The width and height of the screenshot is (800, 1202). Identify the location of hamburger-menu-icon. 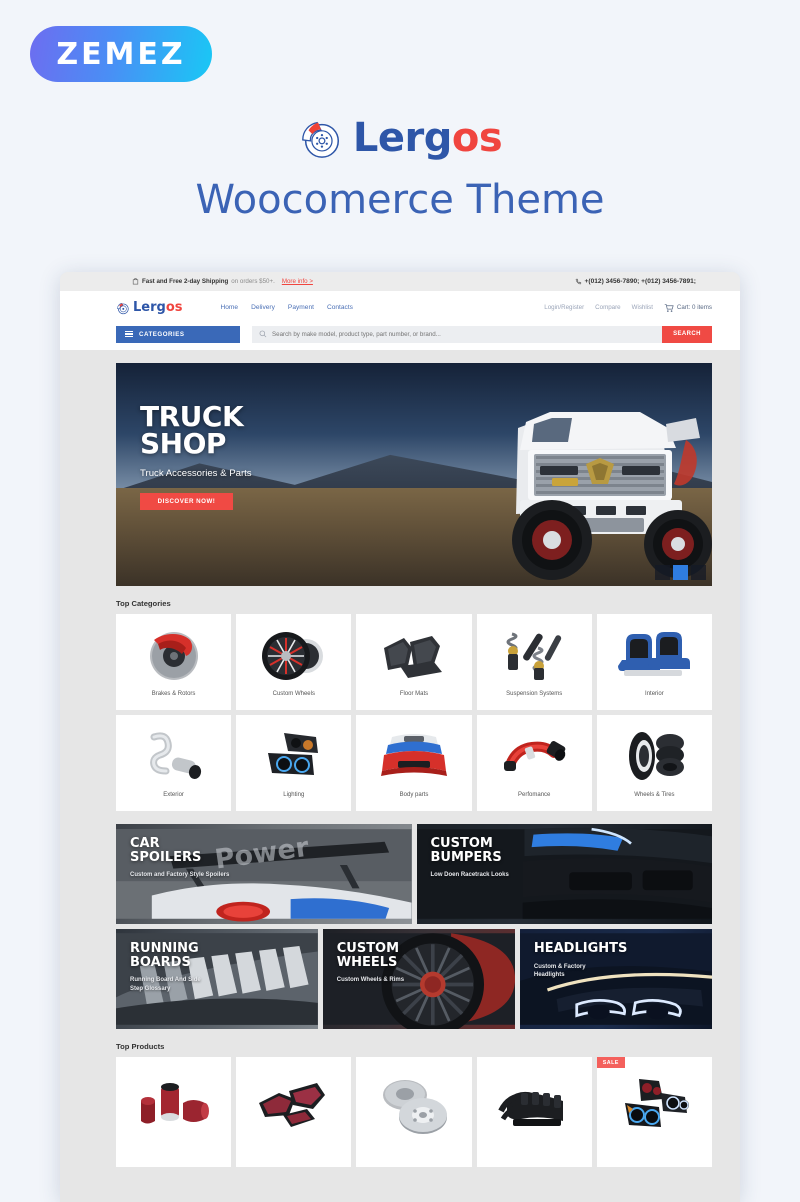
(129, 334).